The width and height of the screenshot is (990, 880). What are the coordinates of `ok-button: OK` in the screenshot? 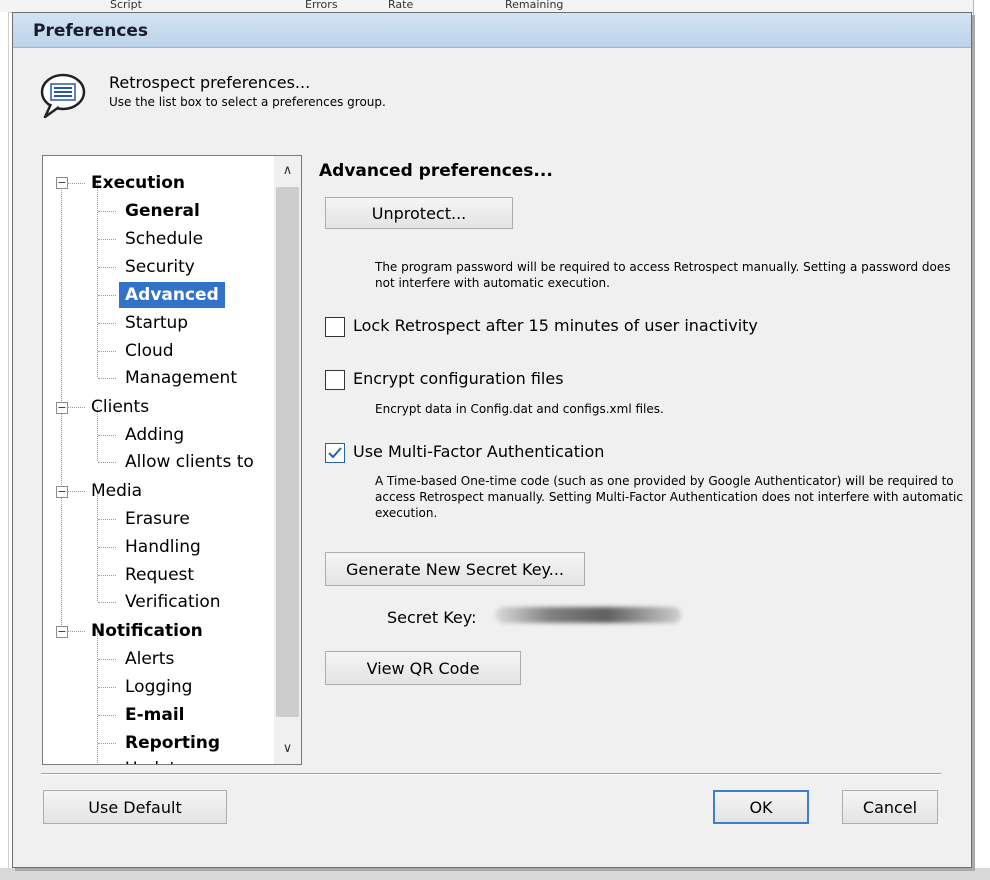 It's located at (761, 807).